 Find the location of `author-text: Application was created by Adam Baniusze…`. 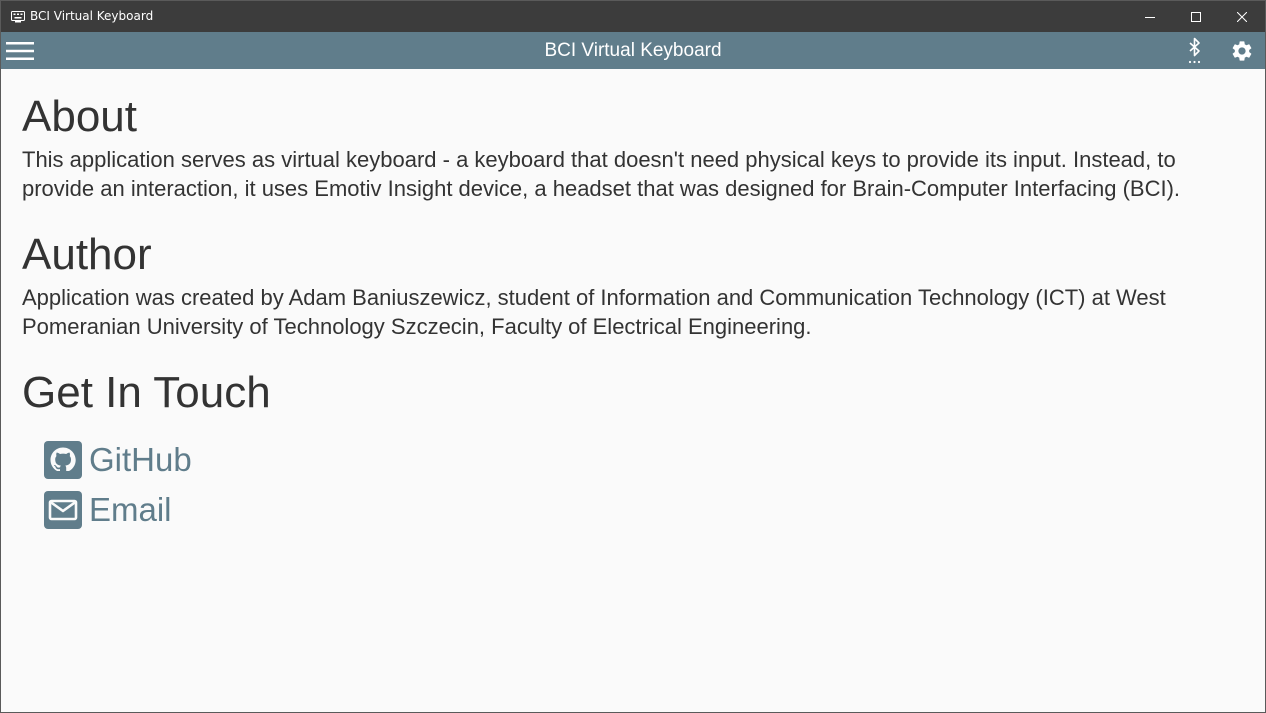

author-text: Application was created by Adam Baniusze… is located at coordinates (594, 312).